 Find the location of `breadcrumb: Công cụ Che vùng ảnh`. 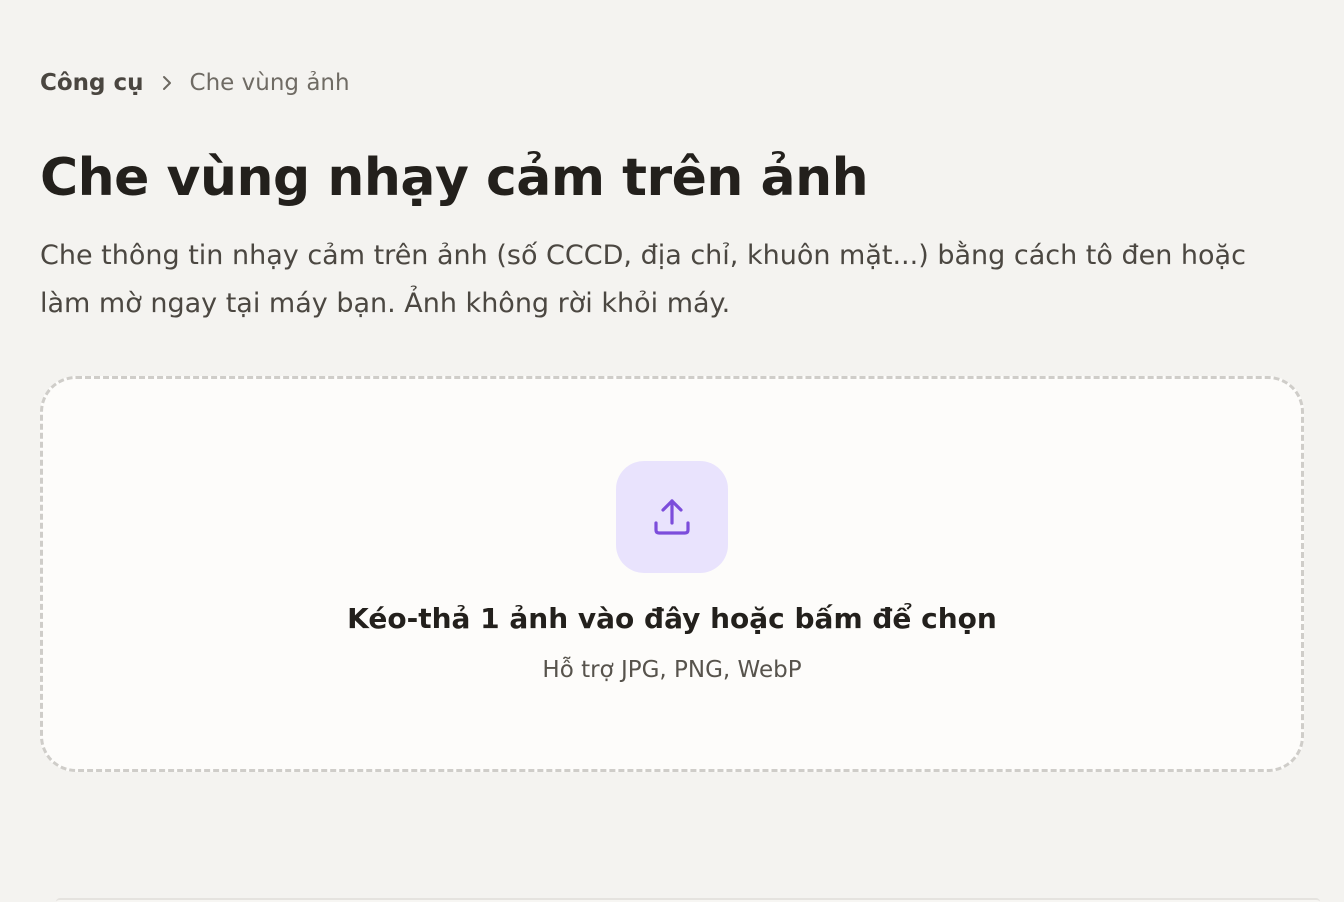

breadcrumb: Công cụ Che vùng ảnh is located at coordinates (195, 83).